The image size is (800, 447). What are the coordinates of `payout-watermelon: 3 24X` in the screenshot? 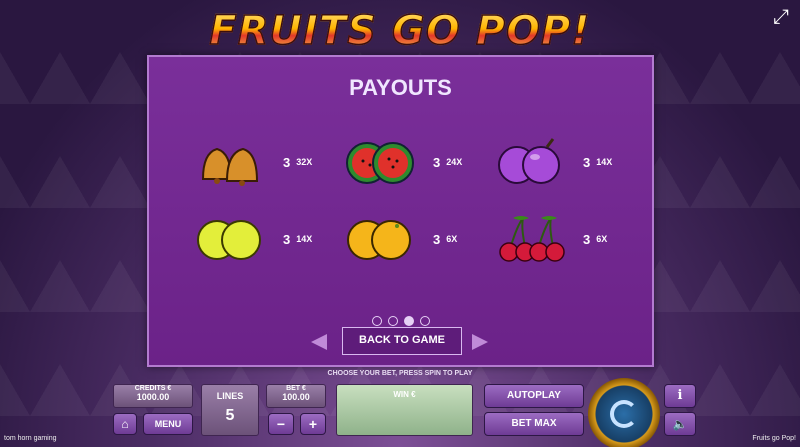 It's located at (403, 162).